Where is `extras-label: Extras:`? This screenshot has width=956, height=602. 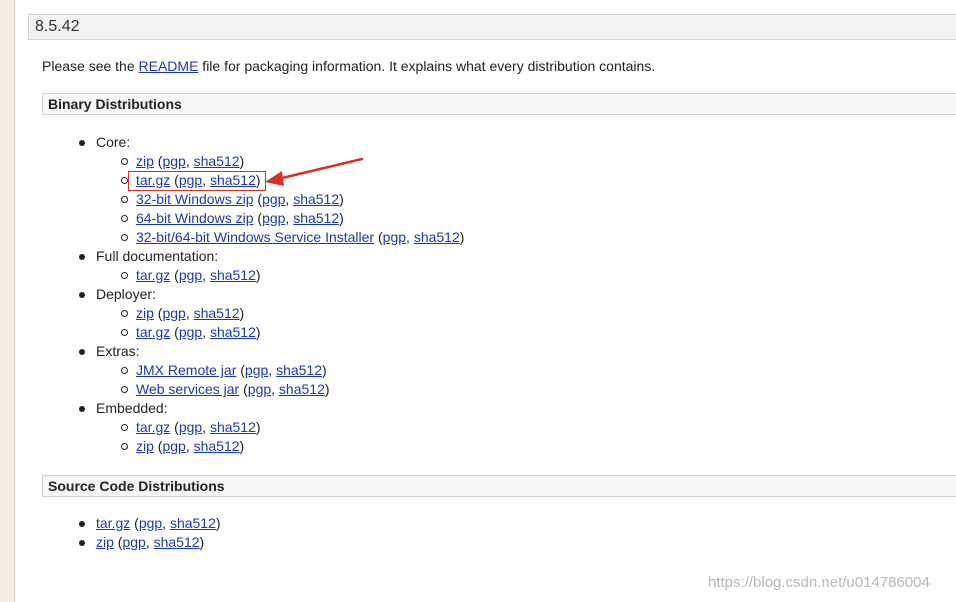 extras-label: Extras: is located at coordinates (118, 351).